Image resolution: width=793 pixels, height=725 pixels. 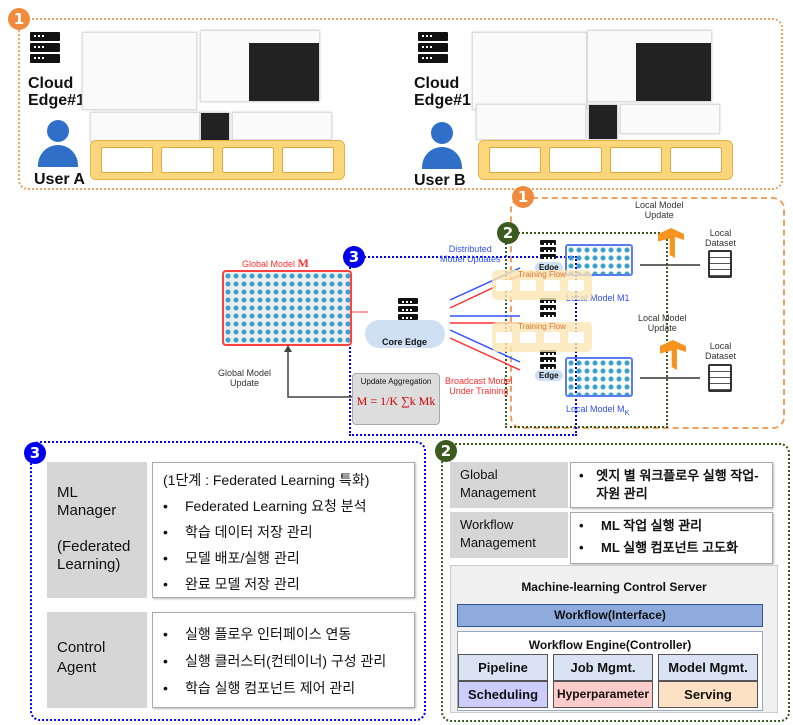 What do you see at coordinates (509, 535) in the screenshot?
I see `workflow-management-title: Workflow Management` at bounding box center [509, 535].